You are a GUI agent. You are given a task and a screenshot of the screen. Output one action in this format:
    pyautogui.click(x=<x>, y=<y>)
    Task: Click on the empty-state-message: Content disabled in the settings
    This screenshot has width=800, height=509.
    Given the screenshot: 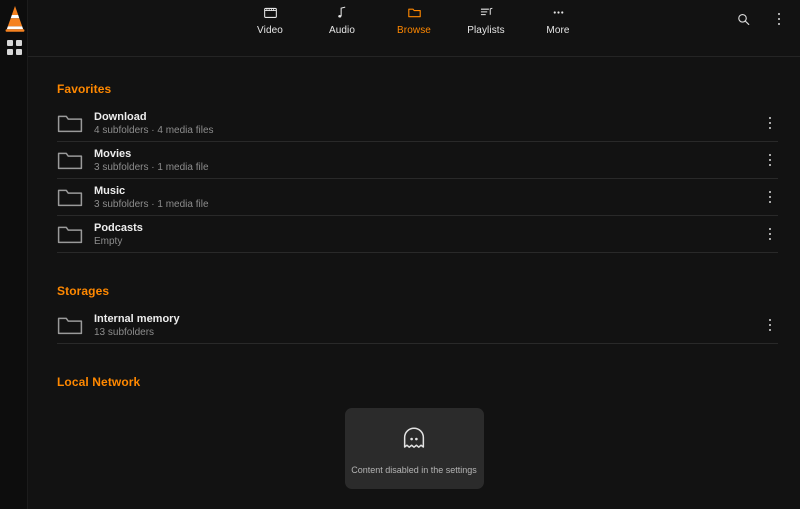 What is the action you would take?
    pyautogui.click(x=414, y=469)
    